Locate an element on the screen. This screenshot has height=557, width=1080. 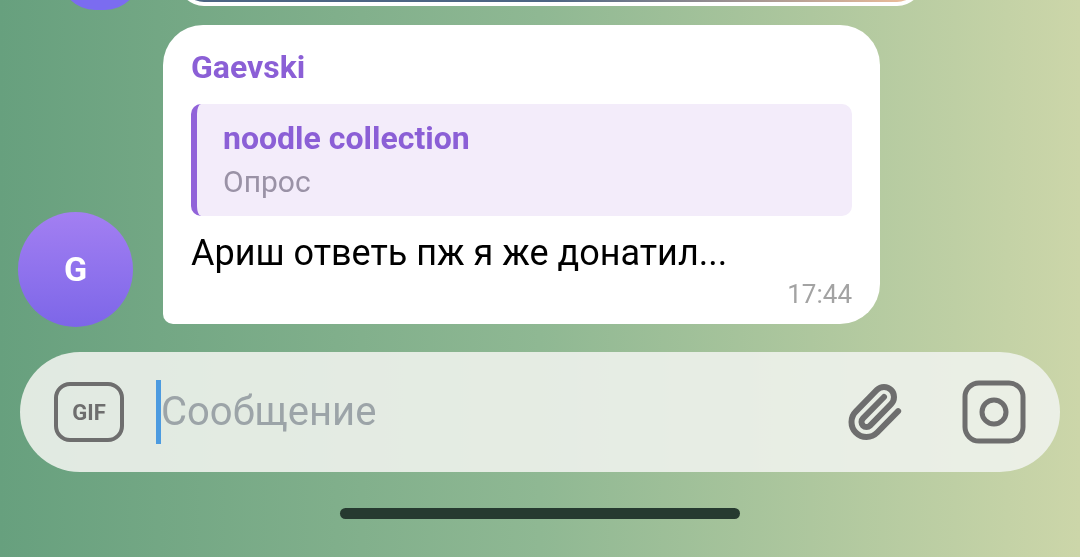
avatar: G is located at coordinates (75, 269).